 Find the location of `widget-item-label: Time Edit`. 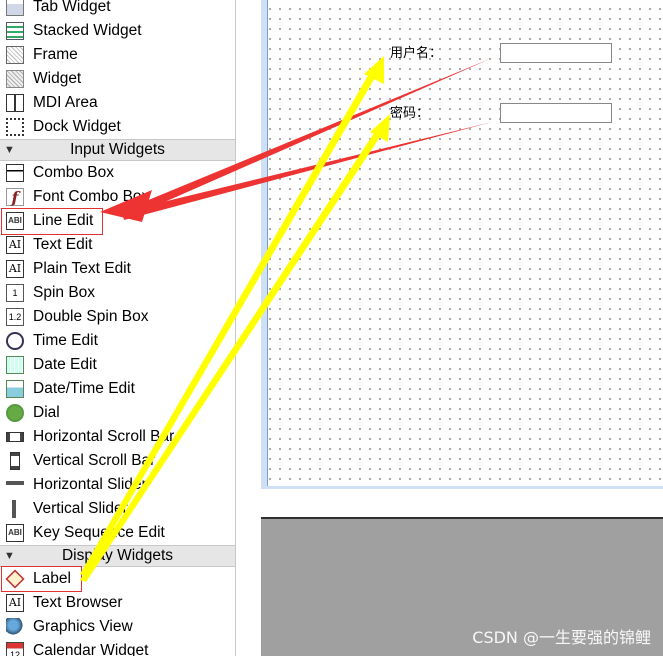

widget-item-label: Time Edit is located at coordinates (65, 340).